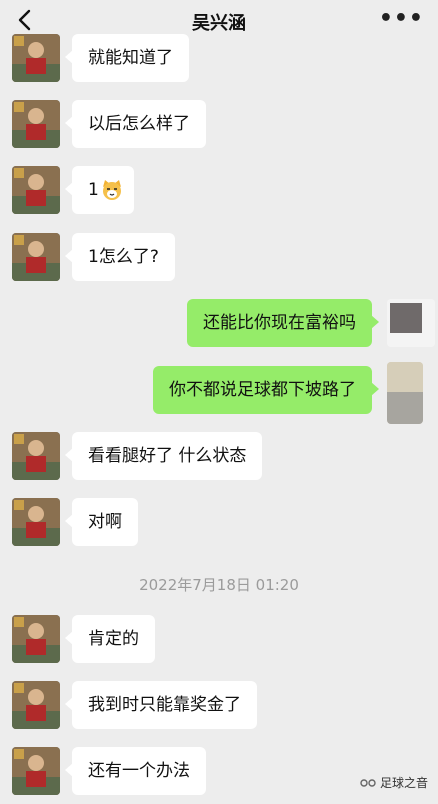  Describe the element at coordinates (110, 639) in the screenshot. I see `message-bubble: 肯定的` at that location.